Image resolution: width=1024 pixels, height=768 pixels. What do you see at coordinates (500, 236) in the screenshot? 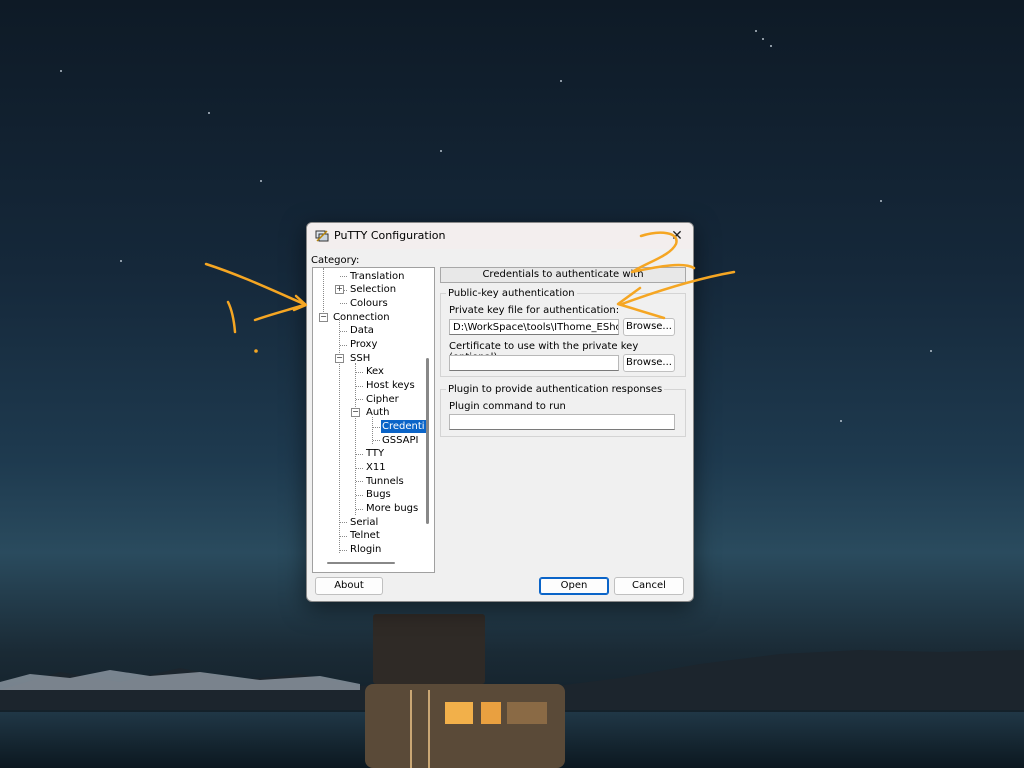
I see `title-bar: PuTTY Configuration ✕` at bounding box center [500, 236].